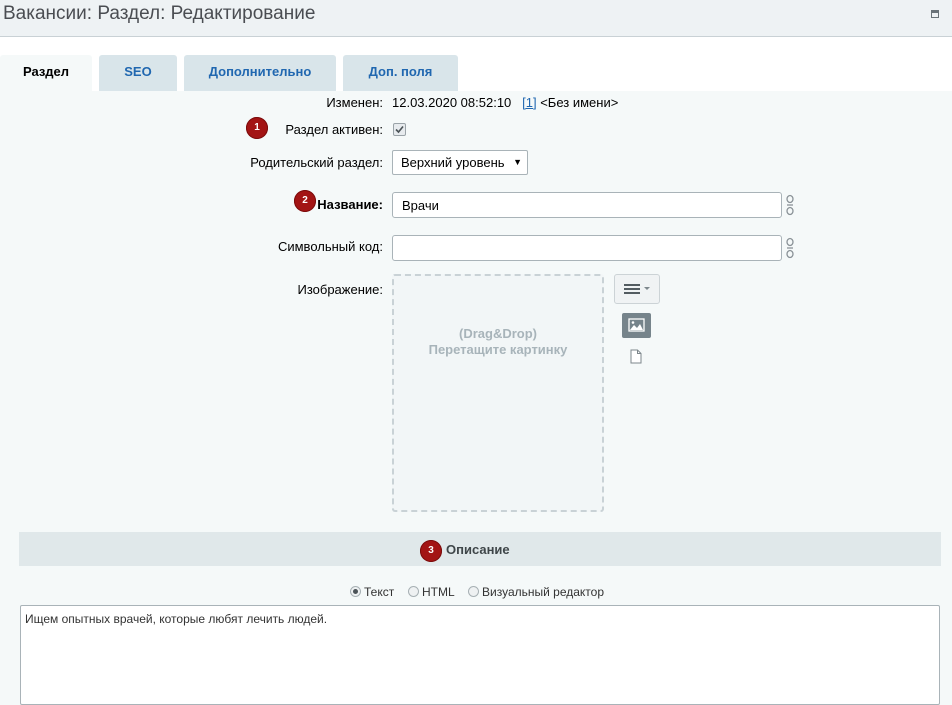  What do you see at coordinates (498, 393) in the screenshot?
I see `image-dropzone: (Drag&Drop) Перетащите картинку` at bounding box center [498, 393].